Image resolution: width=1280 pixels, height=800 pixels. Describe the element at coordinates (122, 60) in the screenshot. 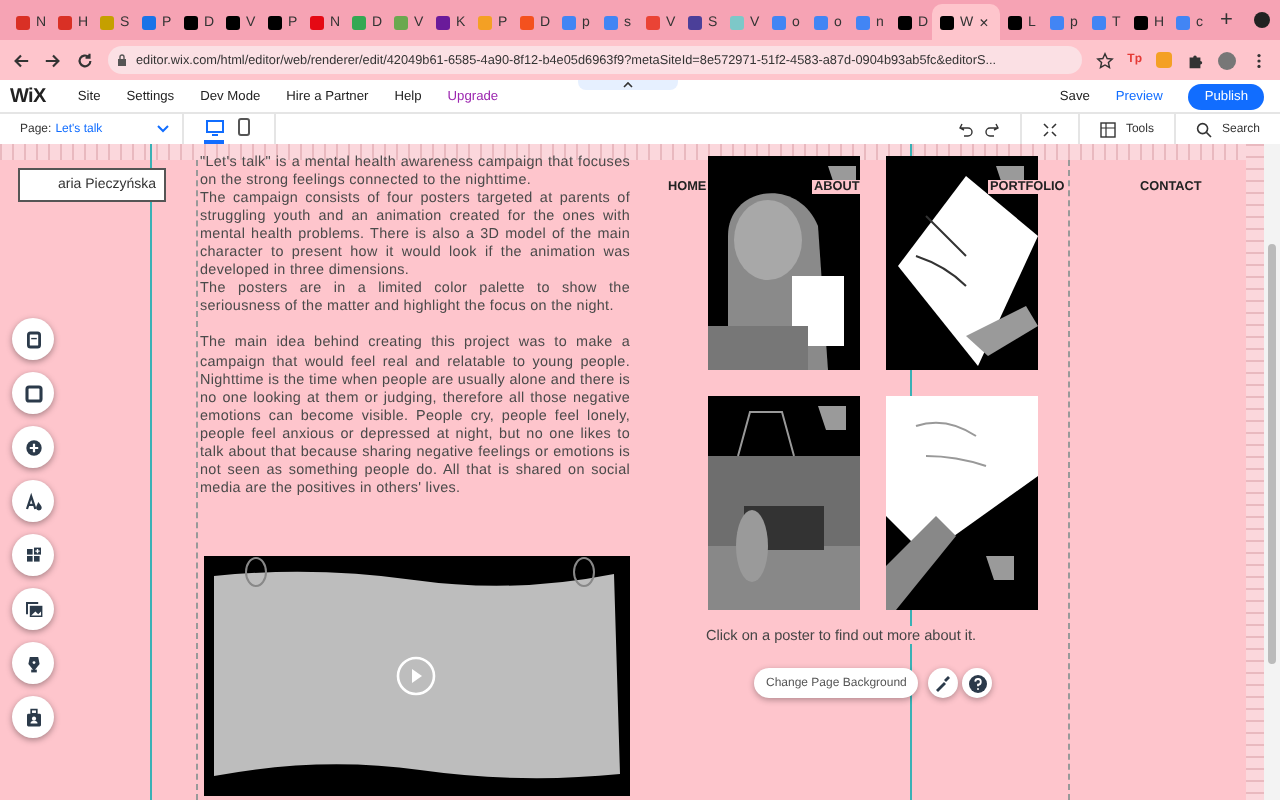

I see `lock-icon` at that location.